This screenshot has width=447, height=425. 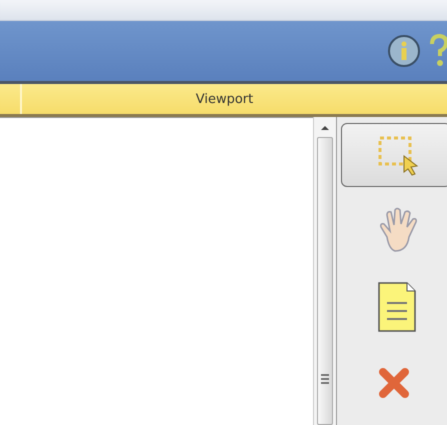 What do you see at coordinates (394, 383) in the screenshot?
I see `close-icon` at bounding box center [394, 383].